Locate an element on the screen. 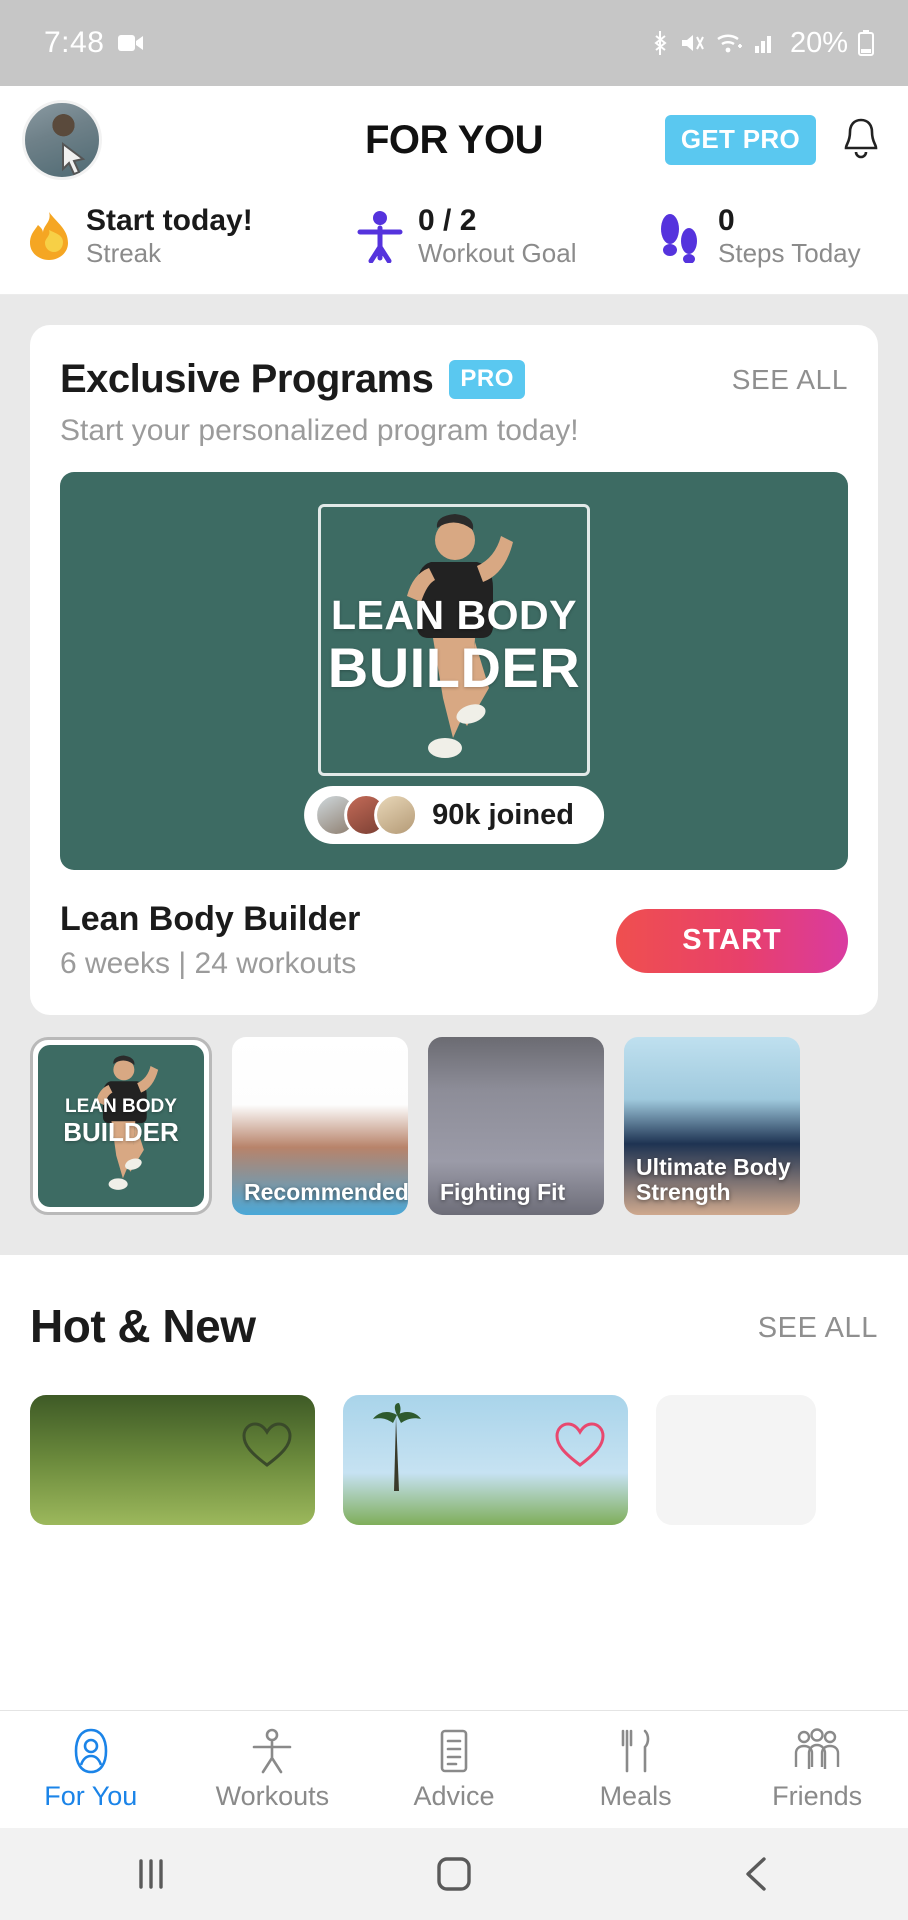  status-bar: 7:48 20% is located at coordinates (454, 43).